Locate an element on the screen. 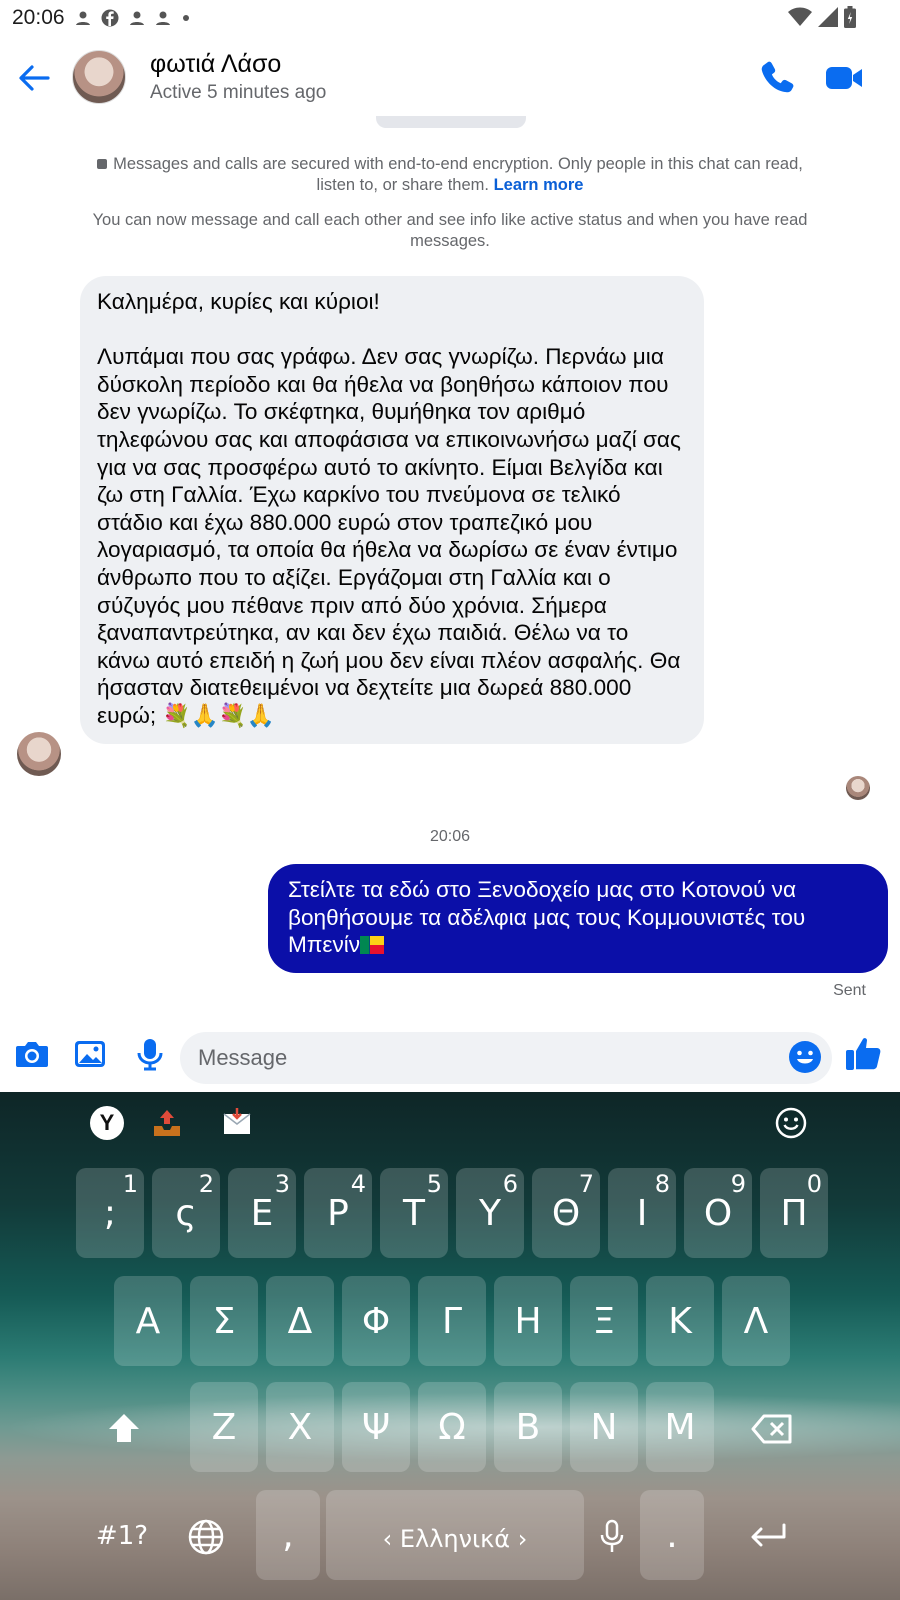 The image size is (900, 1600). enter-key is located at coordinates (768, 1535).